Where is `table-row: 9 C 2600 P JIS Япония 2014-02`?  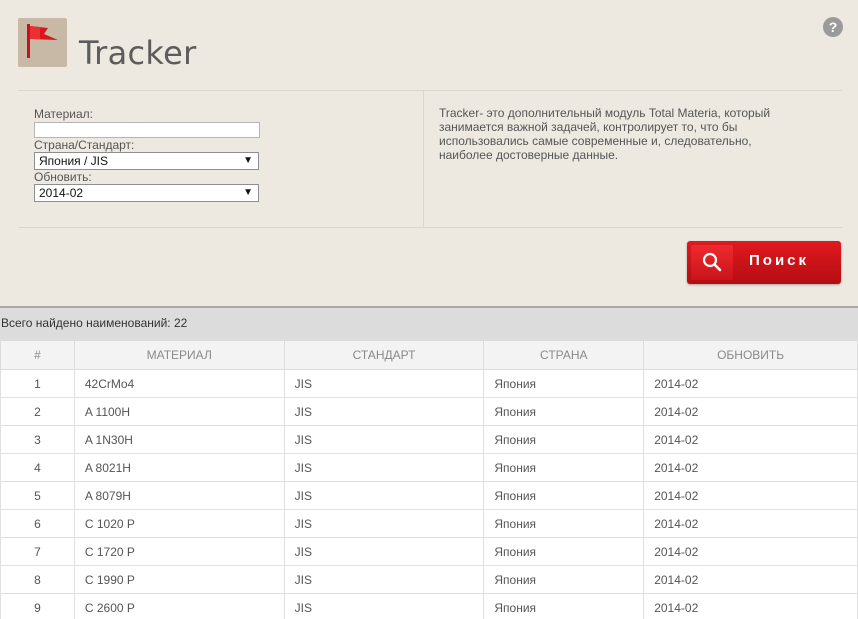
table-row: 9 C 2600 P JIS Япония 2014-02 is located at coordinates (429, 606).